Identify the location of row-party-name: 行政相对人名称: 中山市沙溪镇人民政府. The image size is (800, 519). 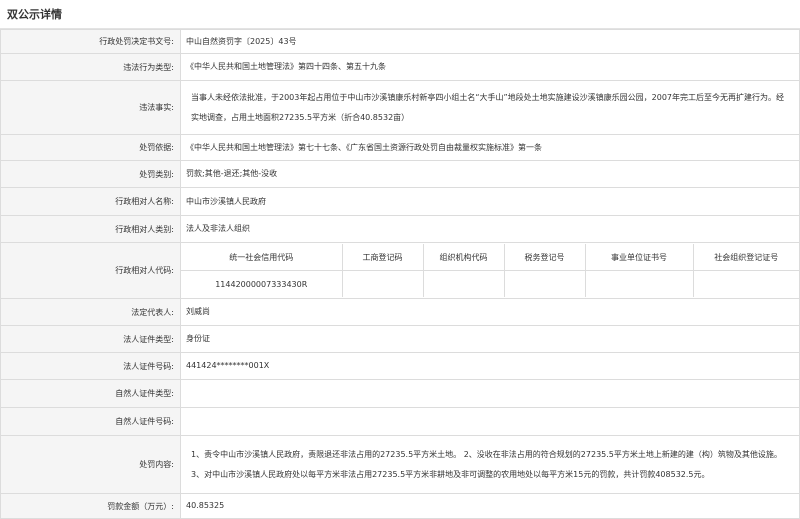
(400, 201).